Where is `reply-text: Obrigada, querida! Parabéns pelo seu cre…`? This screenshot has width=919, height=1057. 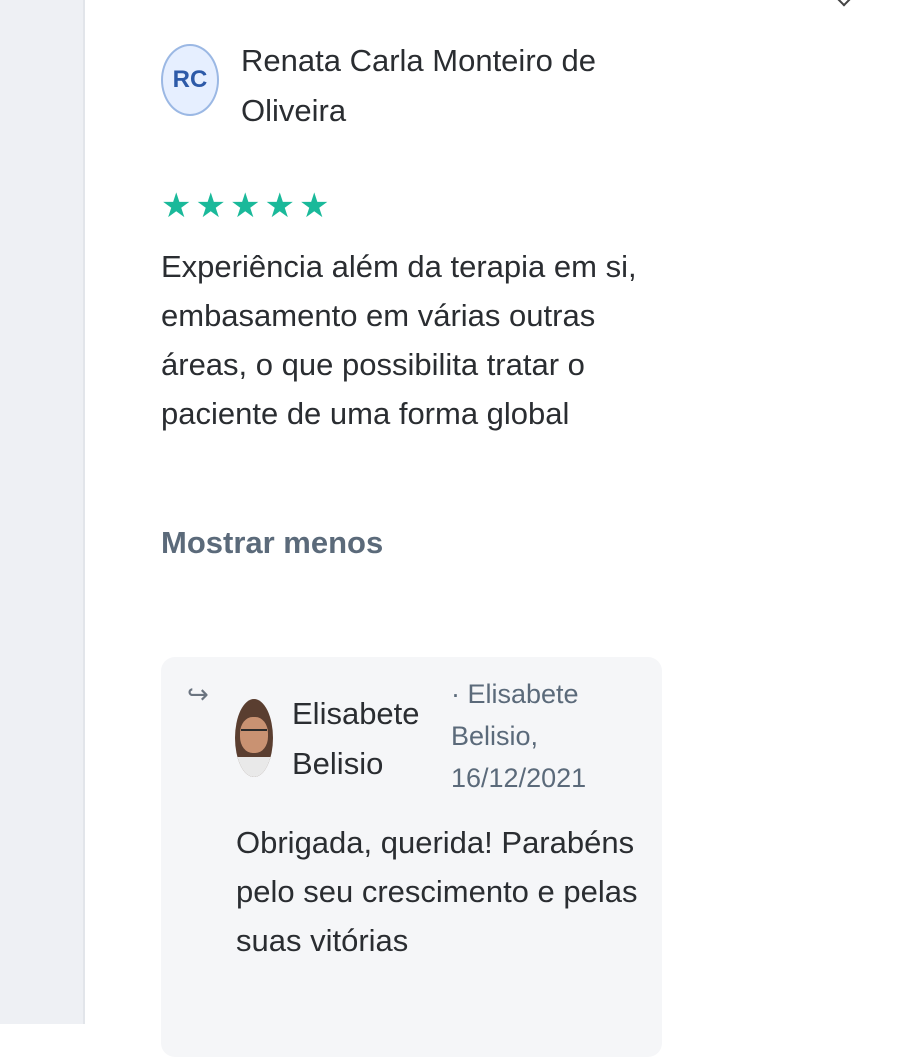
reply-text: Obrigada, querida! Parabéns pelo seu cre… is located at coordinates (437, 891).